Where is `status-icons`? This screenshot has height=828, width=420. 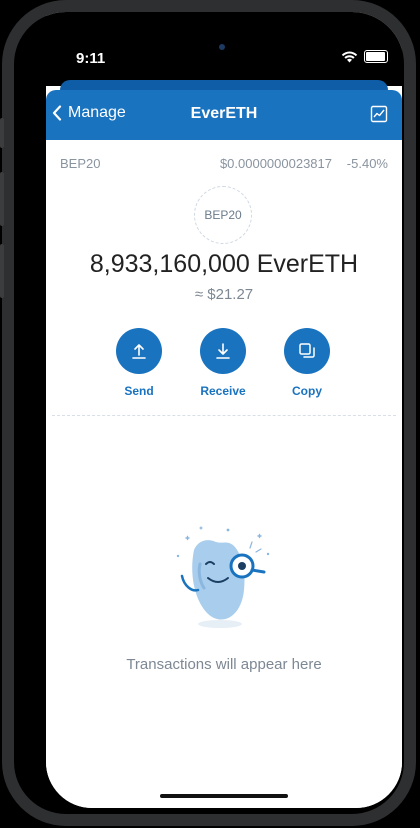
status-icons is located at coordinates (364, 56).